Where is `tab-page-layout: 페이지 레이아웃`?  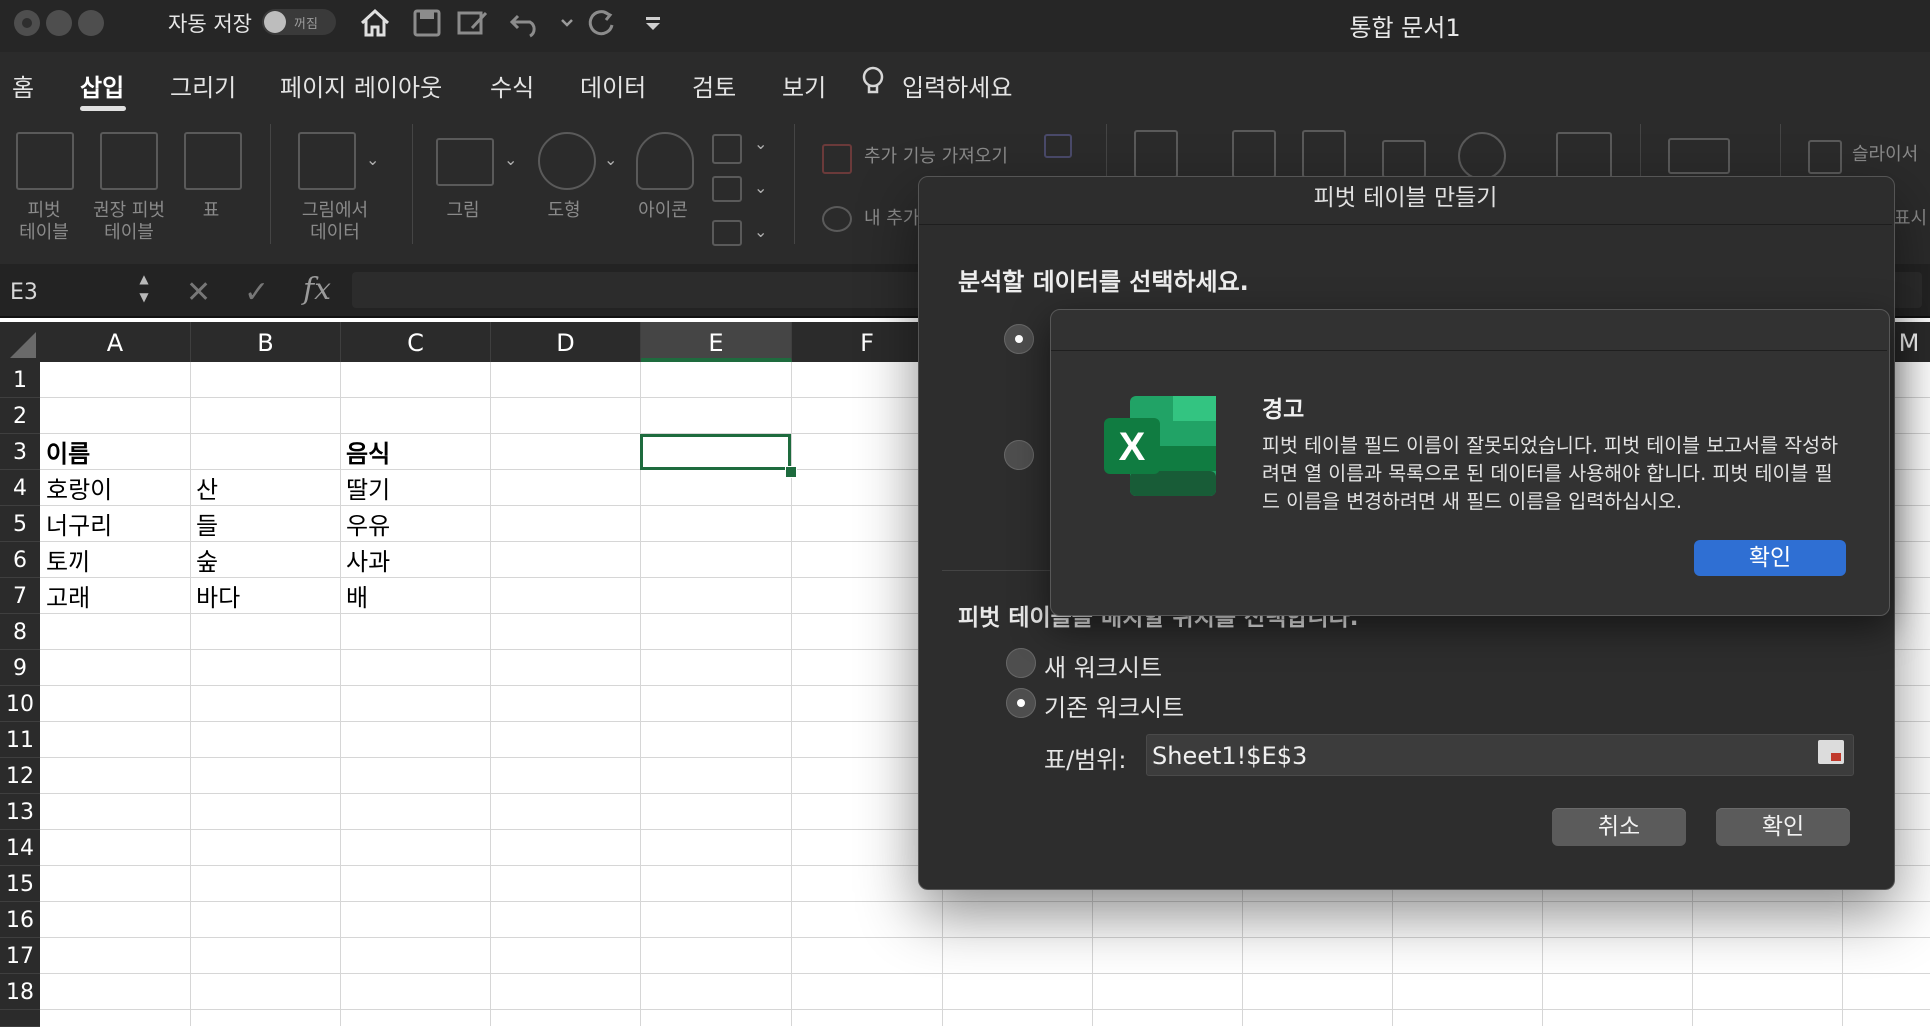
tab-page-layout: 페이지 레이아웃 is located at coordinates (361, 85).